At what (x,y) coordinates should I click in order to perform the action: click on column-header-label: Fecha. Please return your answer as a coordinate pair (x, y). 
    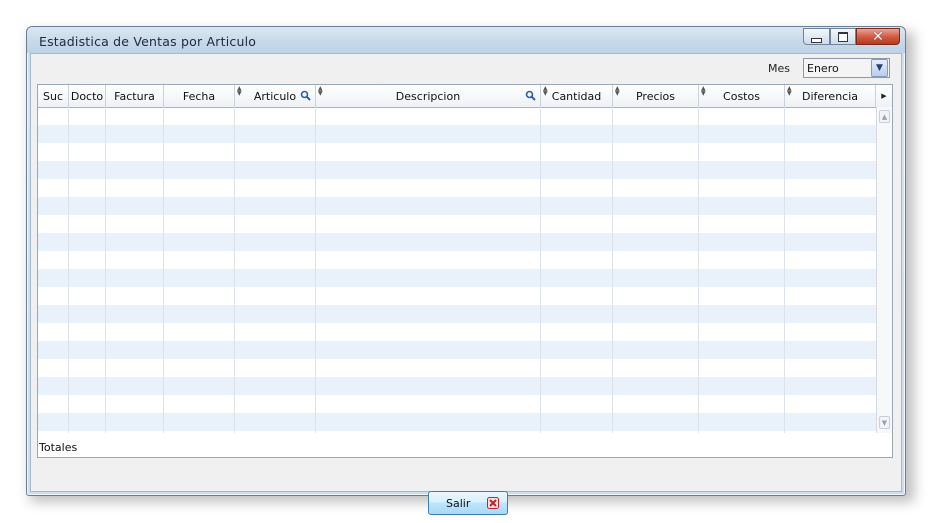
    Looking at the image, I should click on (199, 96).